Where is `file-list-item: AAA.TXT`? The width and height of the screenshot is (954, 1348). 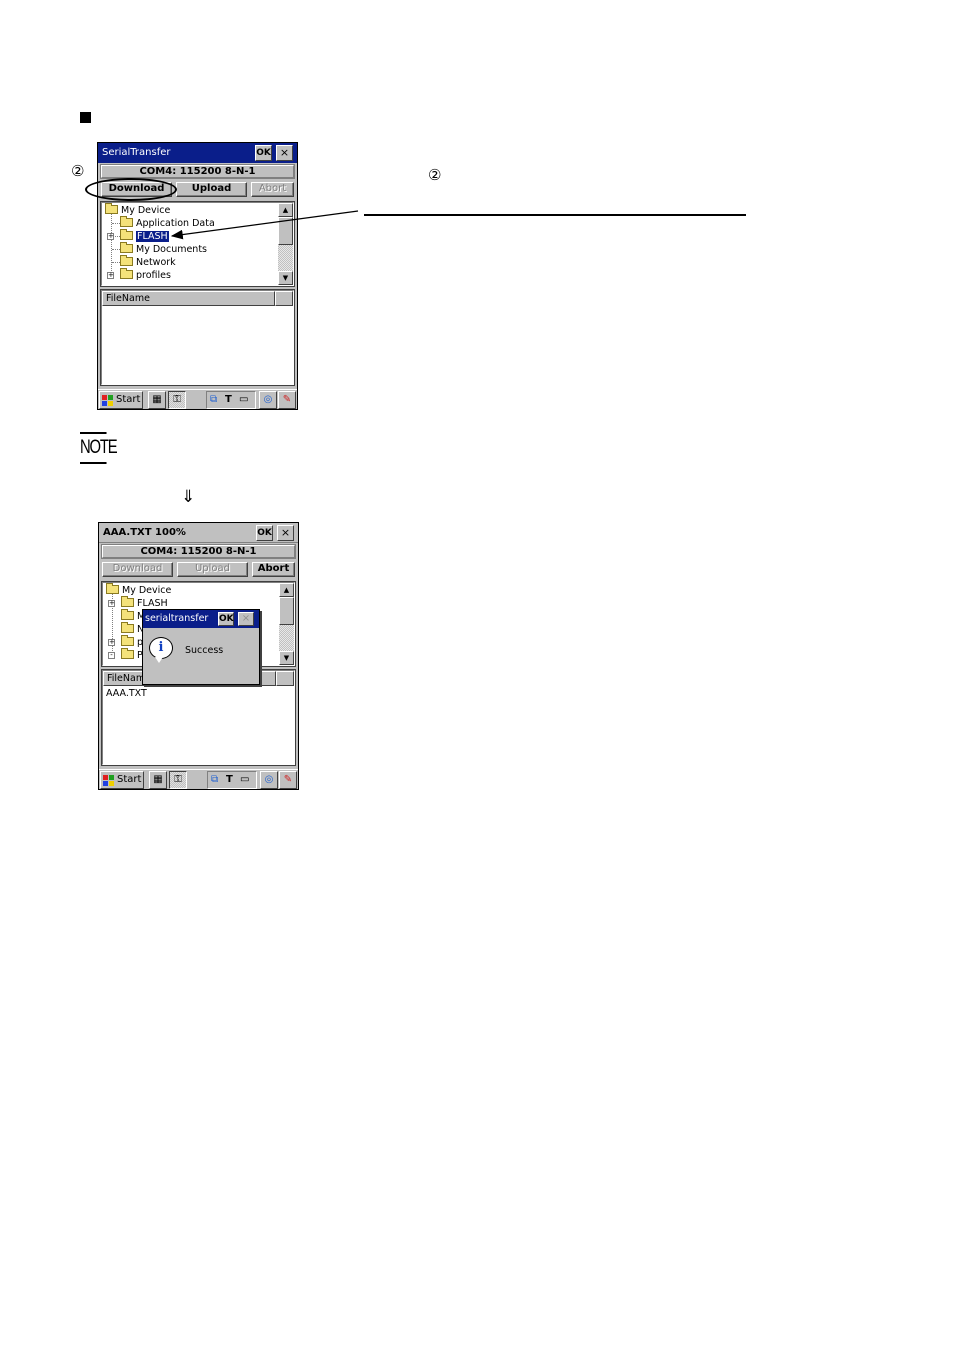 file-list-item: AAA.TXT is located at coordinates (126, 694).